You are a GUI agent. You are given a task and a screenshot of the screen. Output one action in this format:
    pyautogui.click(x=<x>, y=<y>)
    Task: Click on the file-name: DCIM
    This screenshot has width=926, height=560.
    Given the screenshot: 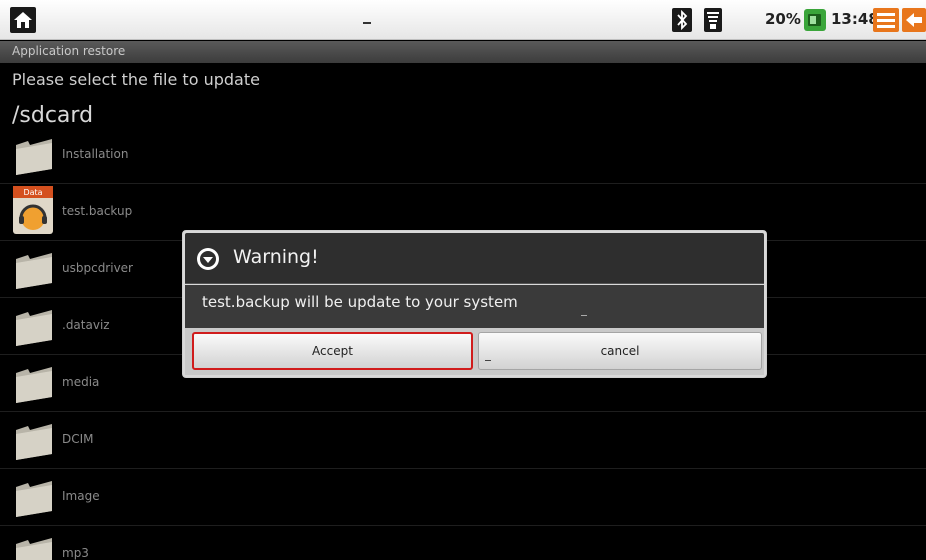 What is the action you would take?
    pyautogui.click(x=78, y=439)
    